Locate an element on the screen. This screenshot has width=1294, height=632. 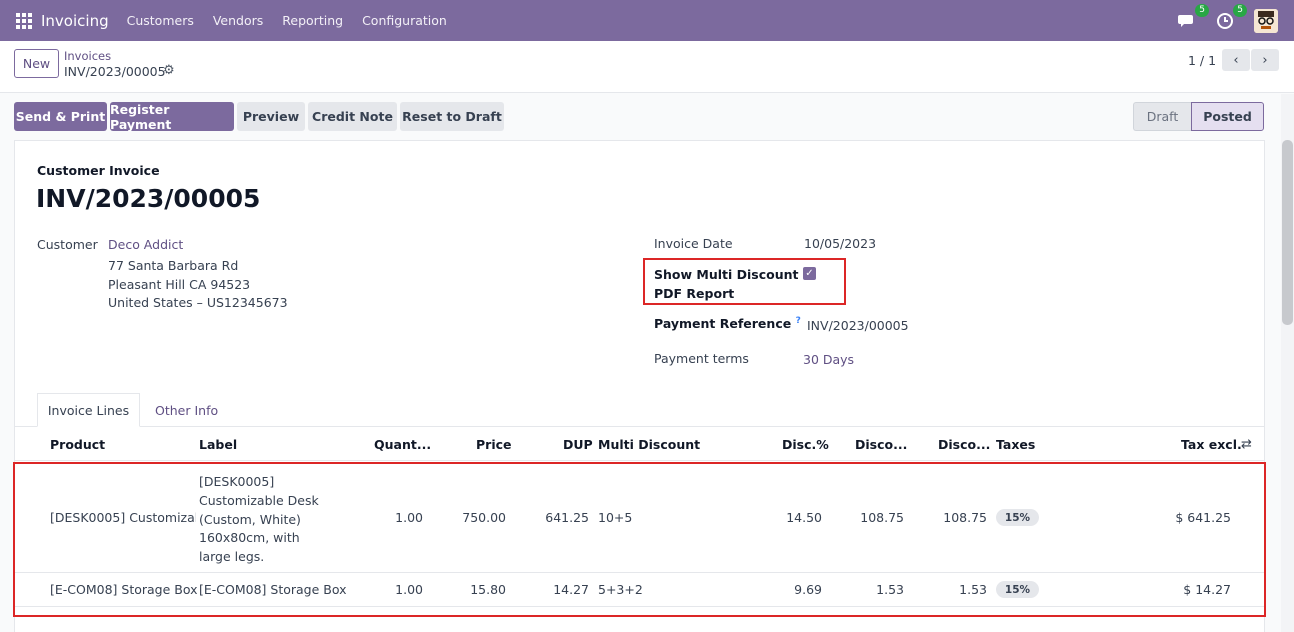
customer-label: Customer is located at coordinates (67, 244).